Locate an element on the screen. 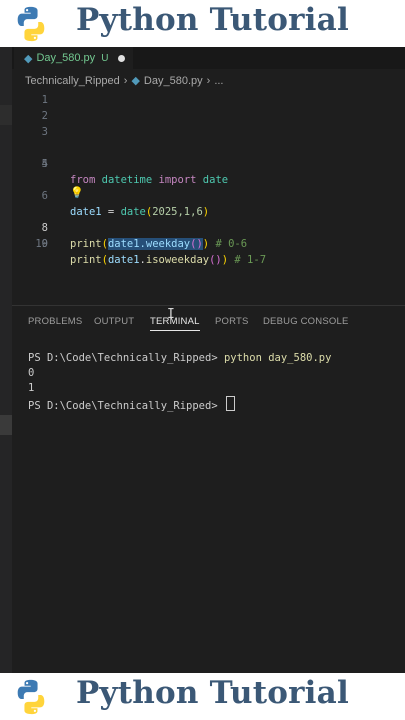 The height and width of the screenshot is (720, 405). code-line: 5 is located at coordinates (208, 164).